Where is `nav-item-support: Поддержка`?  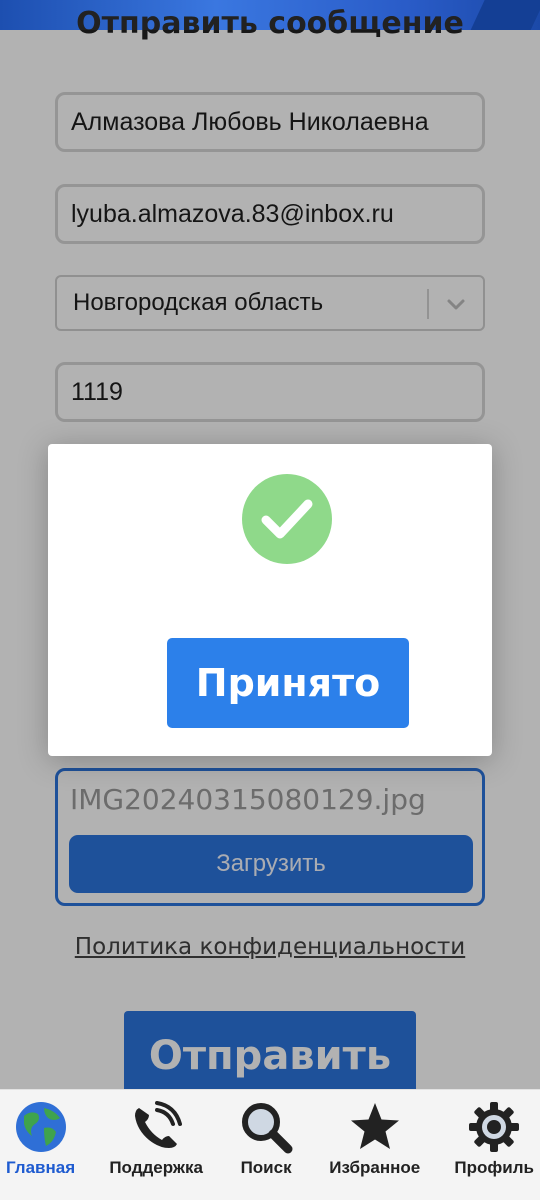 nav-item-support: Поддержка is located at coordinates (156, 1149).